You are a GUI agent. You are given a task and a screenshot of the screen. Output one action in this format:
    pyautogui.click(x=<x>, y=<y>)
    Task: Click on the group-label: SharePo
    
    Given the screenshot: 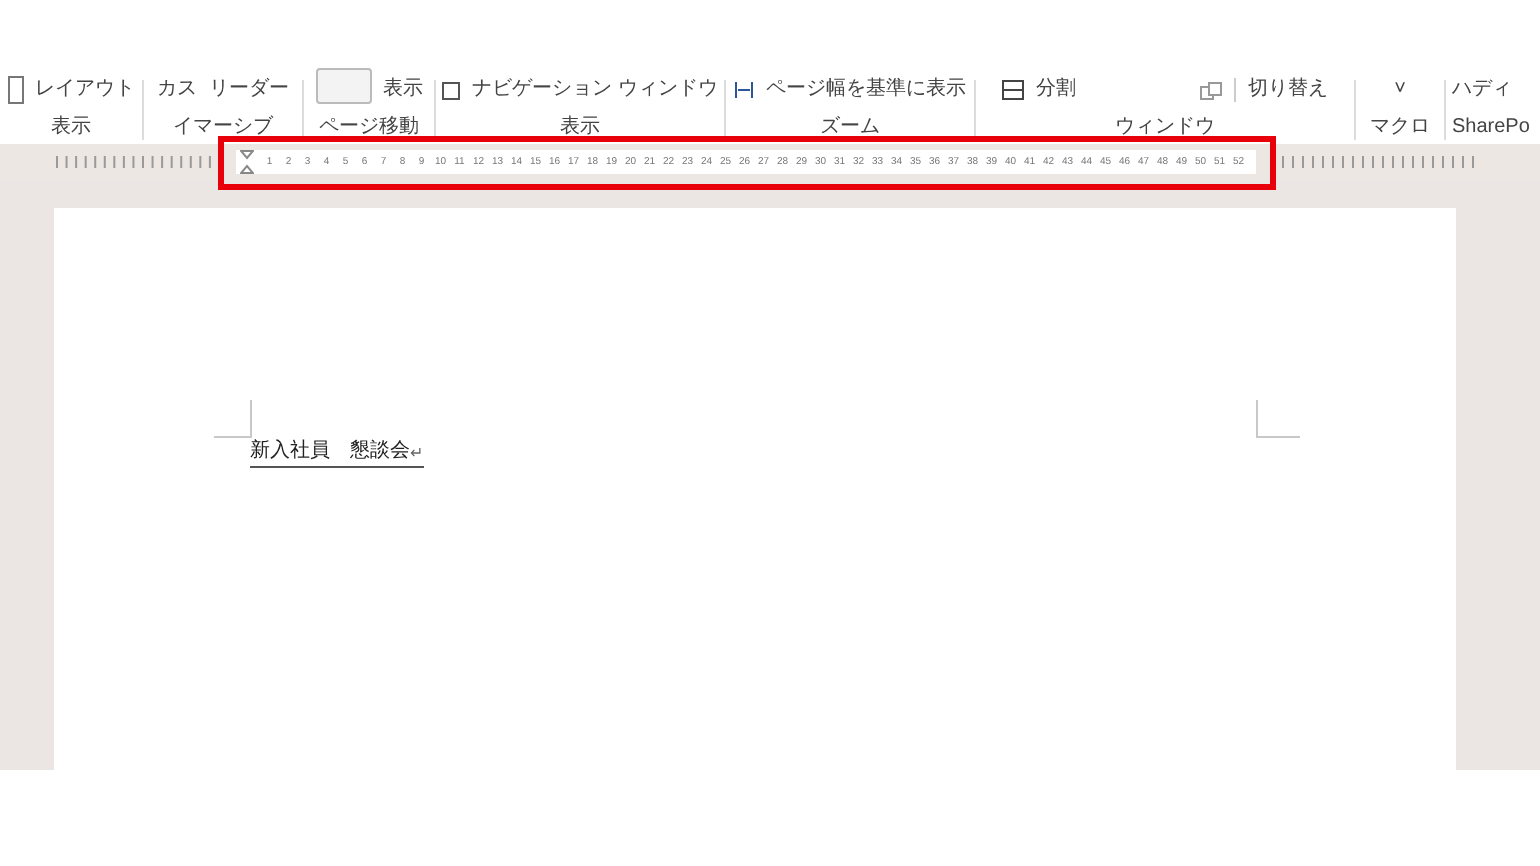 What is the action you would take?
    pyautogui.click(x=1491, y=128)
    